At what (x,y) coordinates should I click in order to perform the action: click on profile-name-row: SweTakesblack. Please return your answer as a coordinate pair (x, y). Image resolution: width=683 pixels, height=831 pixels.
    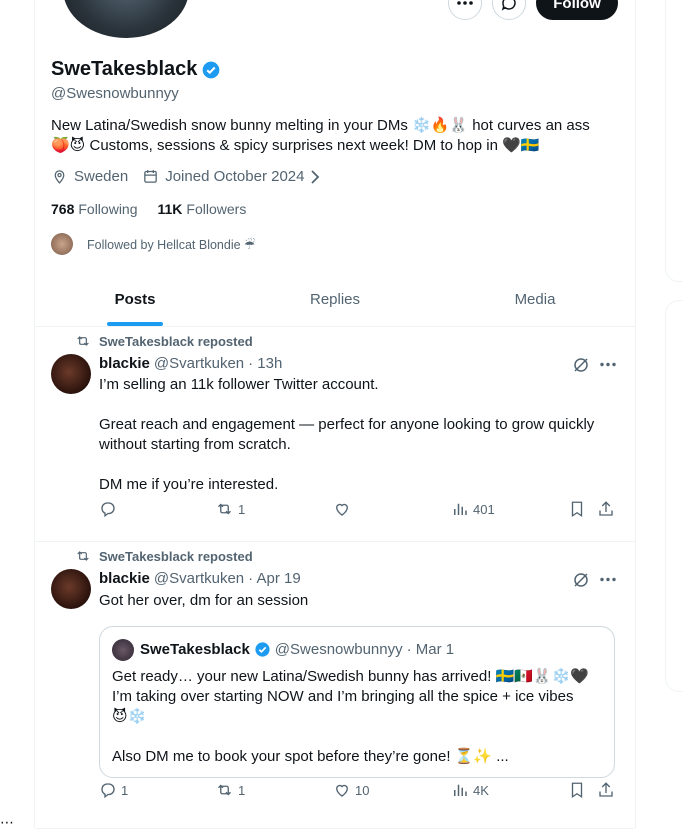
    Looking at the image, I should click on (136, 69).